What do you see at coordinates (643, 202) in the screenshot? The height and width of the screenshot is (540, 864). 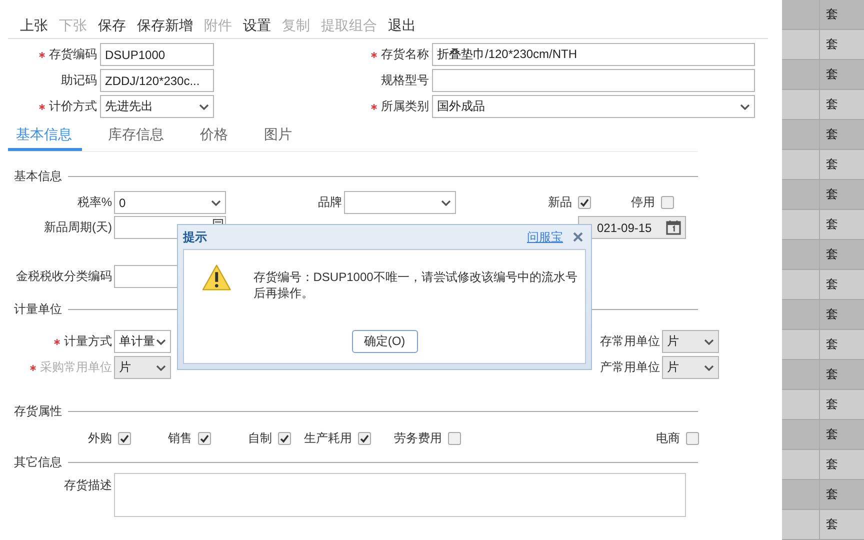 I see `field-label: 停用` at bounding box center [643, 202].